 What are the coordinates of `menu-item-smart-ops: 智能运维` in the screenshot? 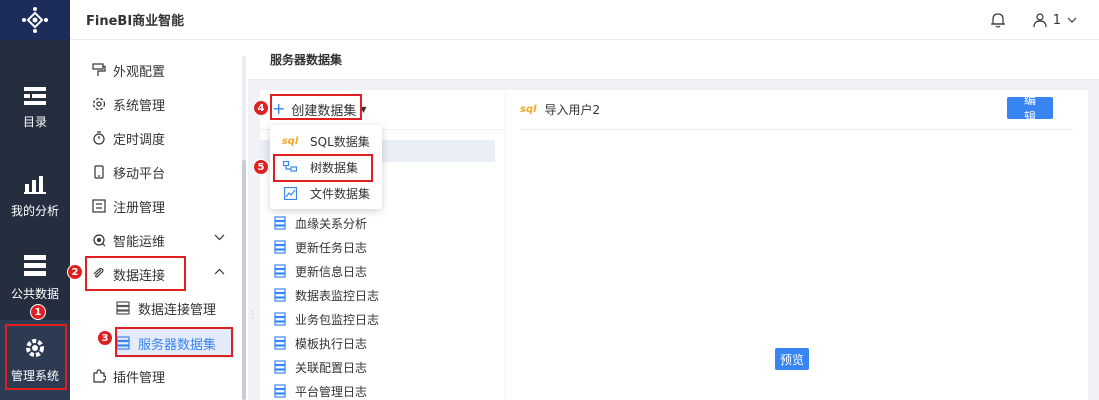 It's located at (158, 240).